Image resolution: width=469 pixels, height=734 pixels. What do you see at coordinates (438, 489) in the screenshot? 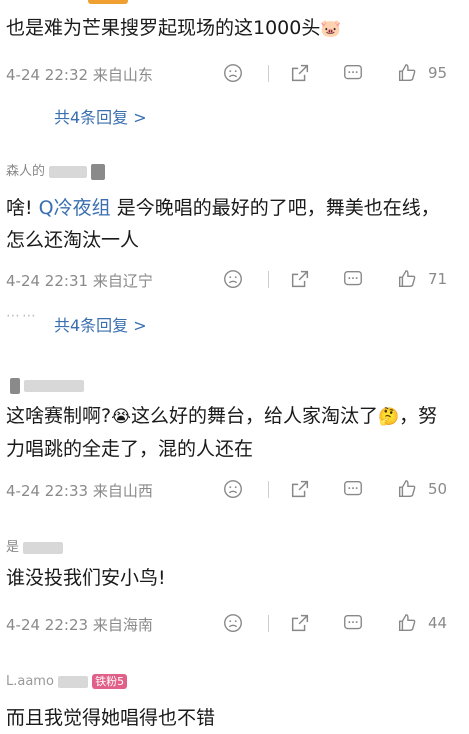
I see `like-count: 50` at bounding box center [438, 489].